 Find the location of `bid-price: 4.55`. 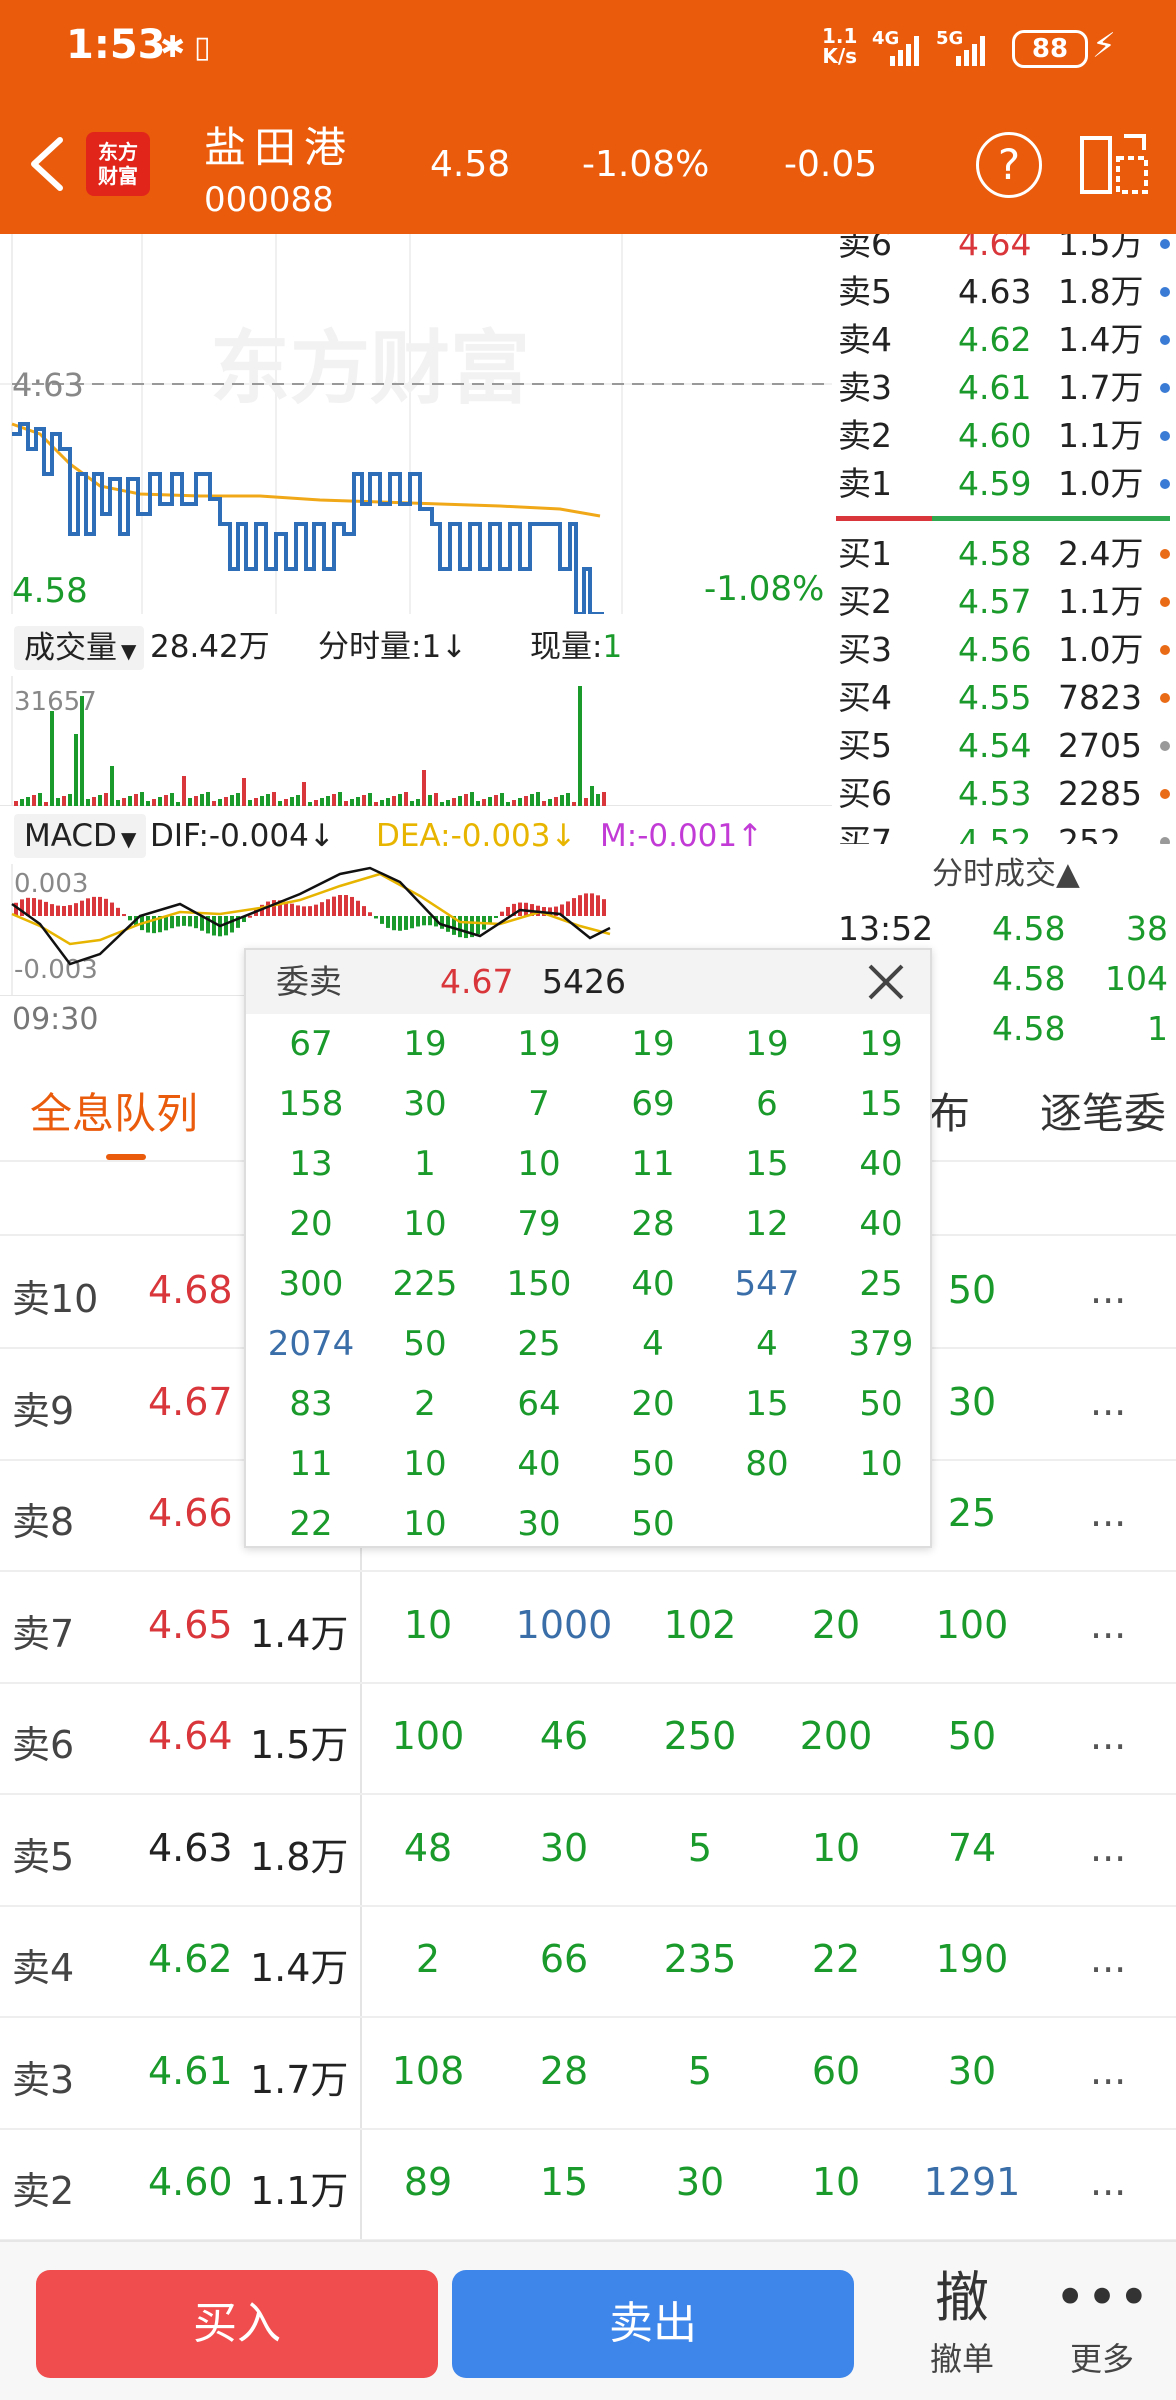

bid-price: 4.55 is located at coordinates (995, 697).